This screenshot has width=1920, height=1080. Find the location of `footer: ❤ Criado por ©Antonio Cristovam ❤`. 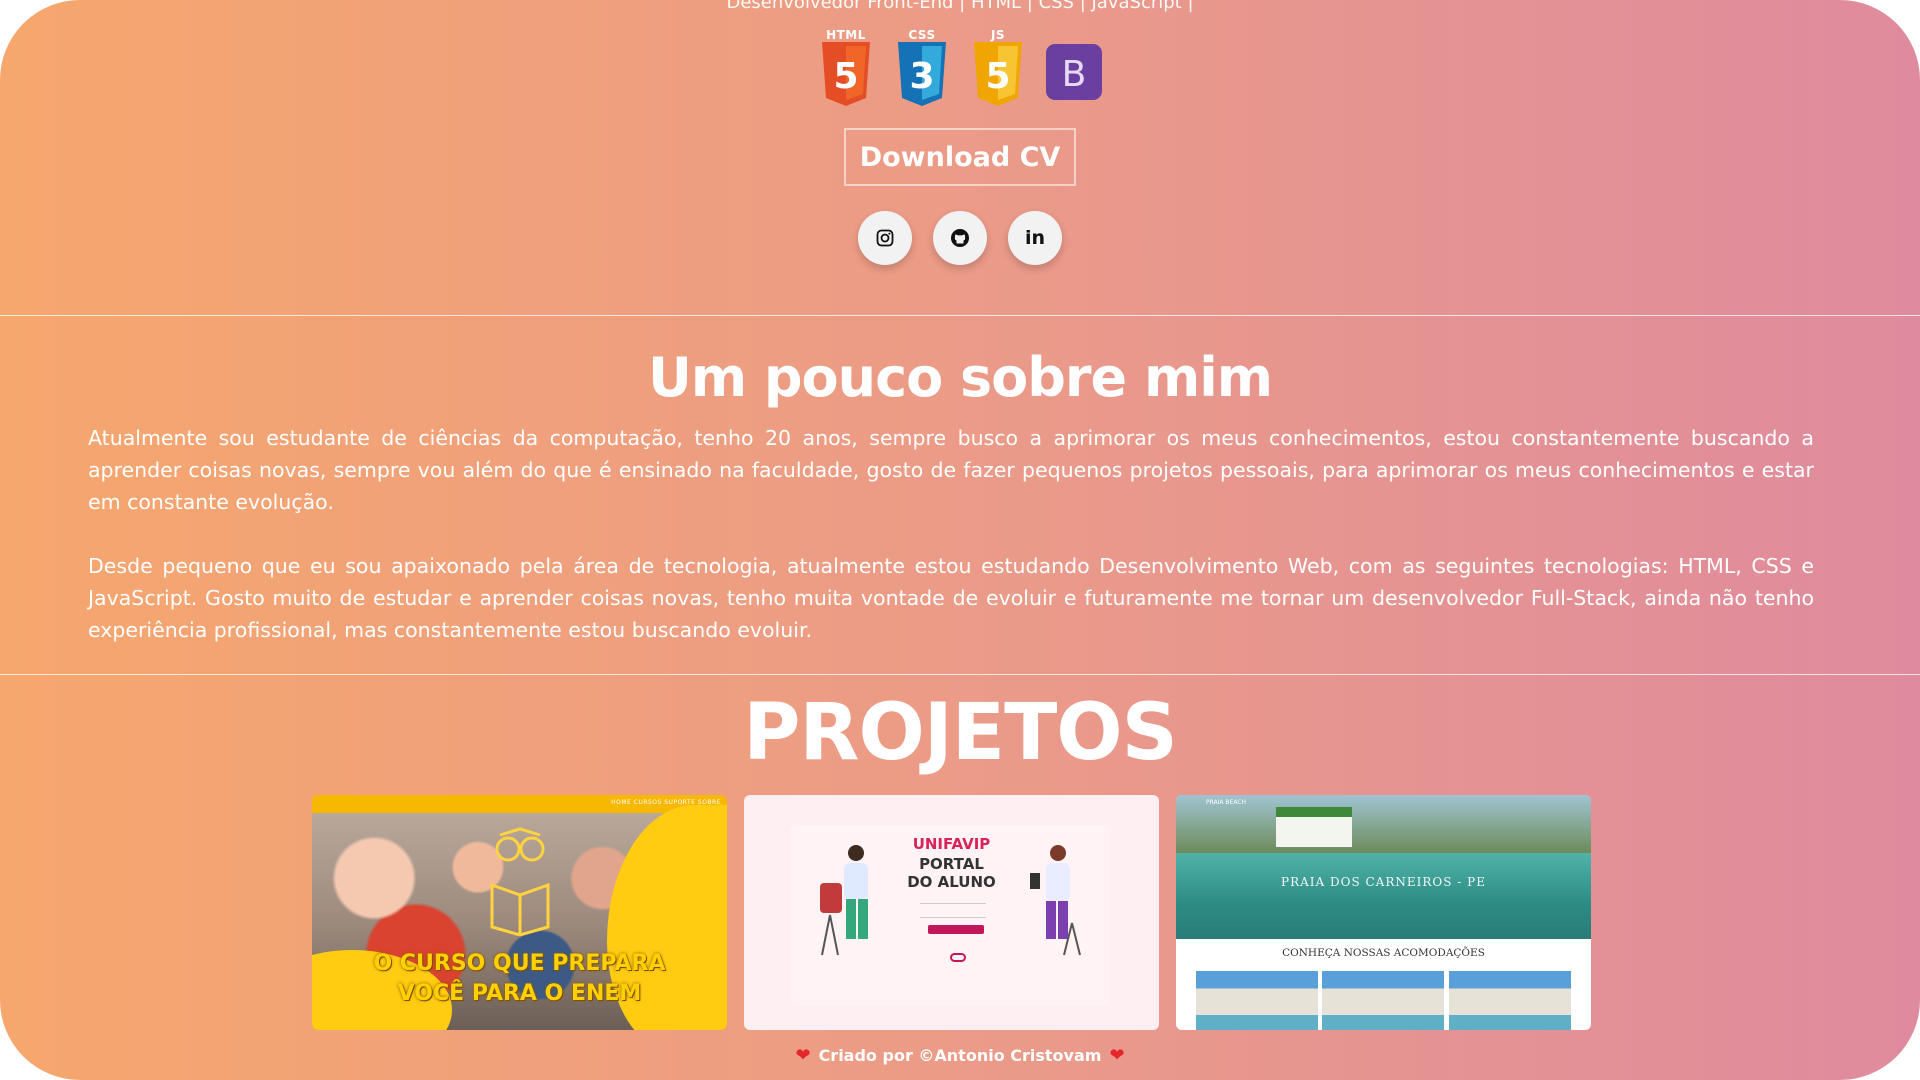

footer: ❤ Criado por ©Antonio Cristovam ❤ is located at coordinates (960, 1055).